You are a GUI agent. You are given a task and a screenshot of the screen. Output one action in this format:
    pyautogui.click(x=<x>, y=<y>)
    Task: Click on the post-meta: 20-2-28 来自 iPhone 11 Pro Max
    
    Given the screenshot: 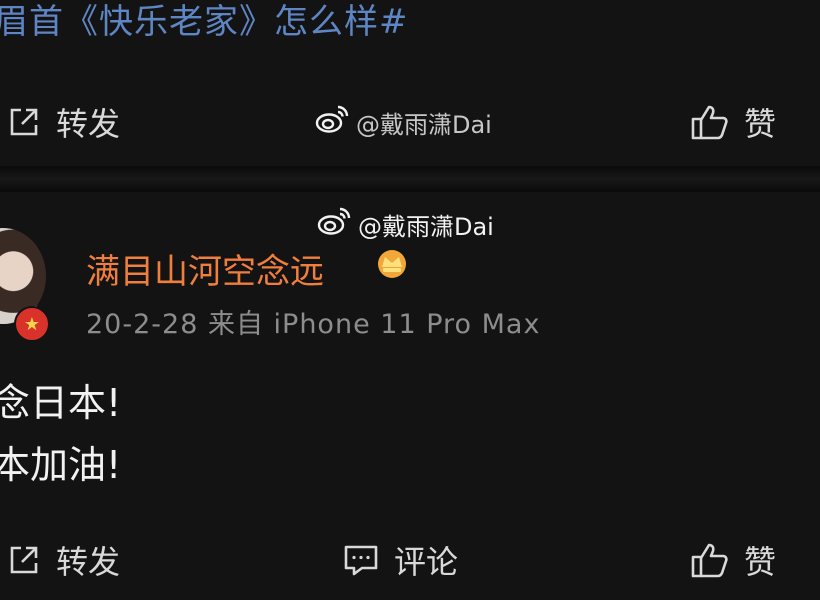 What is the action you would take?
    pyautogui.click(x=313, y=324)
    